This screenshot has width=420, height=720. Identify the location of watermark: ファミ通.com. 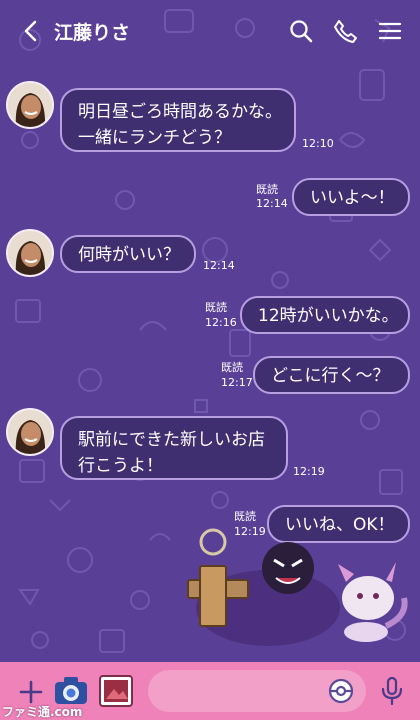
(42, 712).